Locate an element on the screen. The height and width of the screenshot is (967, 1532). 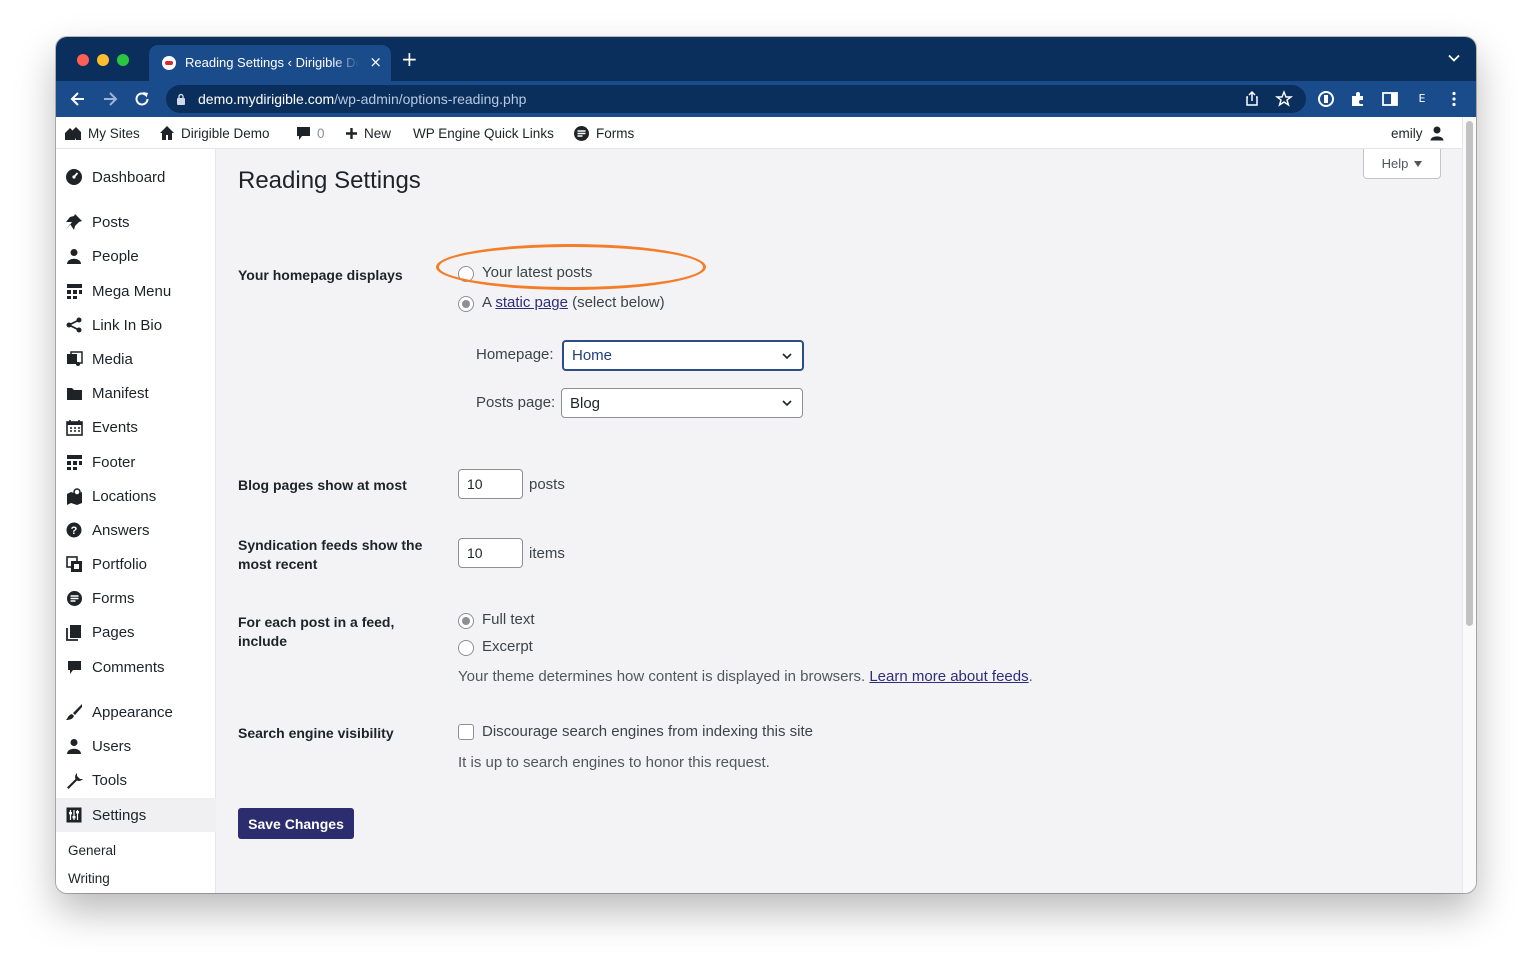
posts-page-select-label: Posts page: is located at coordinates (516, 402).